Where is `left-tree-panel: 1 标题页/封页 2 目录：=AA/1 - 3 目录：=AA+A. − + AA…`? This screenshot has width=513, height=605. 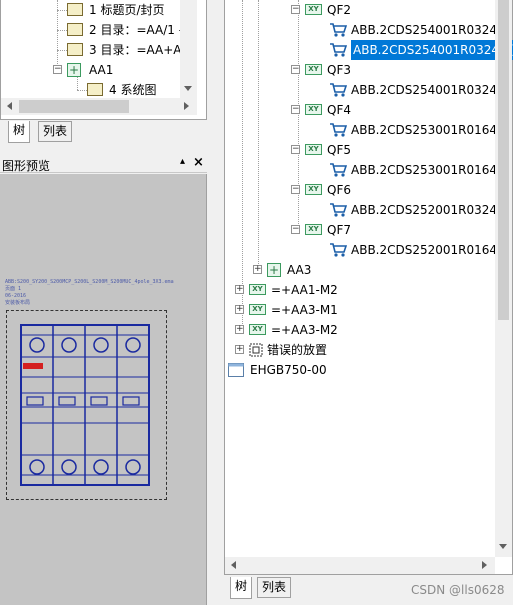 left-tree-panel: 1 标题页/封页 2 目录：=AA/1 - 3 目录：=AA+A. − + AA… is located at coordinates (103, 60).